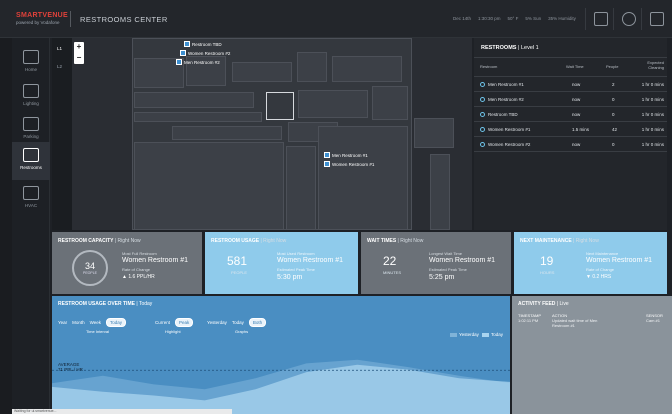 The image size is (672, 414). What do you see at coordinates (599, 277) in the screenshot?
I see `metric-value: ▼ 0.2 HRS` at bounding box center [599, 277].